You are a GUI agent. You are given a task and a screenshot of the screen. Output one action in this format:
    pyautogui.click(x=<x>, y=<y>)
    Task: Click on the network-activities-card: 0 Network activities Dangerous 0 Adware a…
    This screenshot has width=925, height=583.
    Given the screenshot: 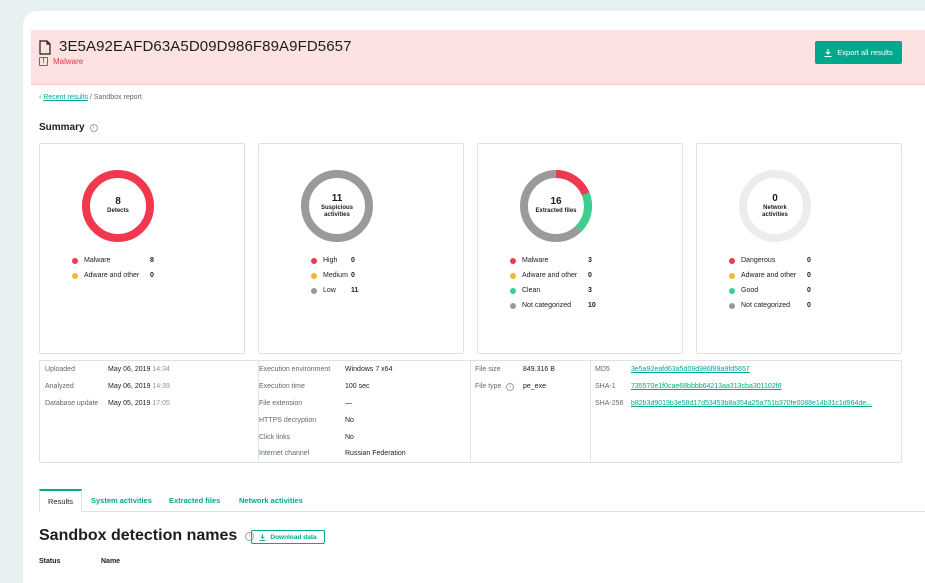 What is the action you would take?
    pyautogui.click(x=799, y=248)
    